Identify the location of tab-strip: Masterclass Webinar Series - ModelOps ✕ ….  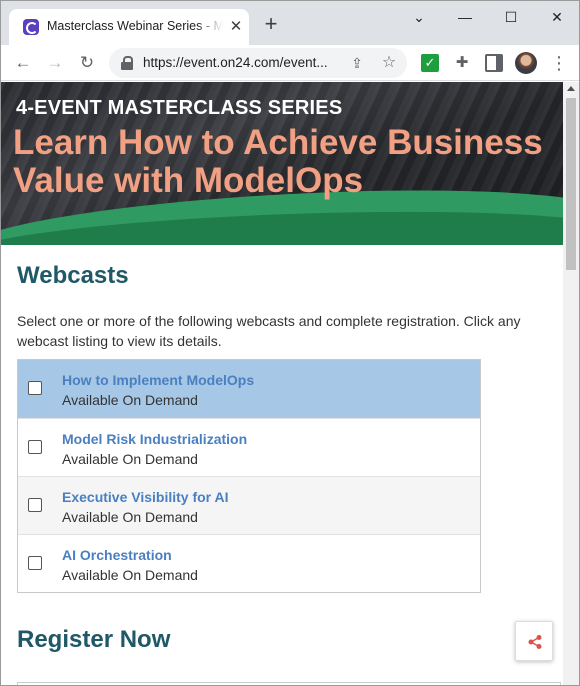
(290, 23).